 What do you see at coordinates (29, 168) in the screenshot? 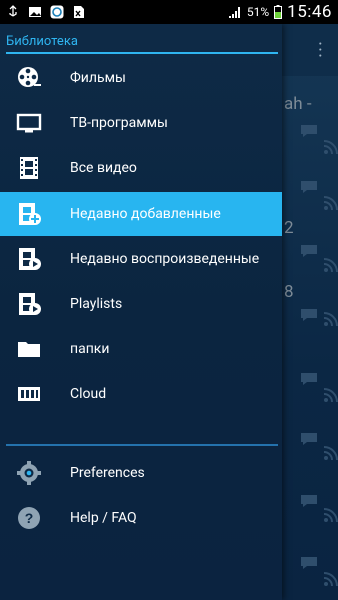
I see `film-strip-icon` at bounding box center [29, 168].